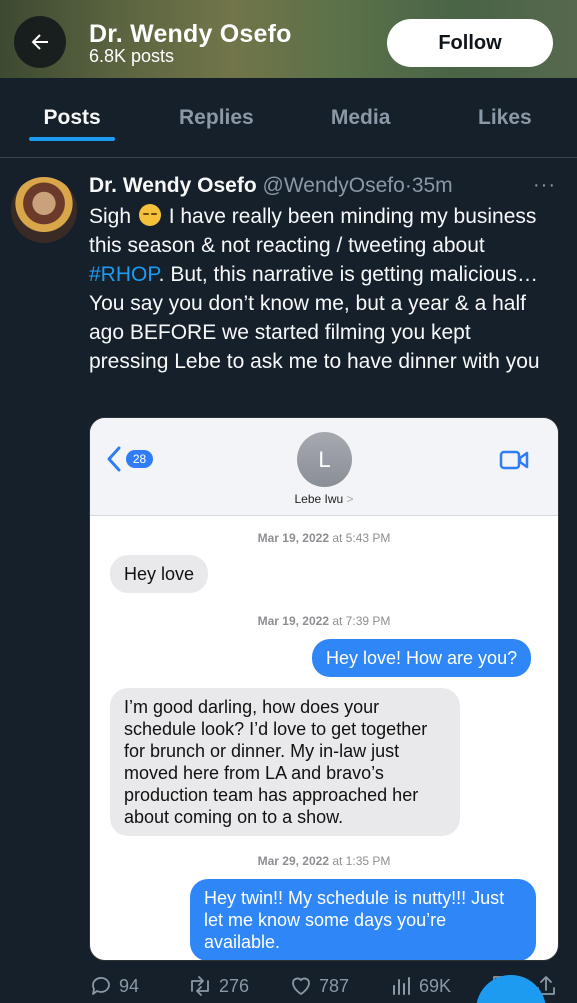 The width and height of the screenshot is (577, 1003). Describe the element at coordinates (139, 459) in the screenshot. I see `unread-badge: 28` at that location.